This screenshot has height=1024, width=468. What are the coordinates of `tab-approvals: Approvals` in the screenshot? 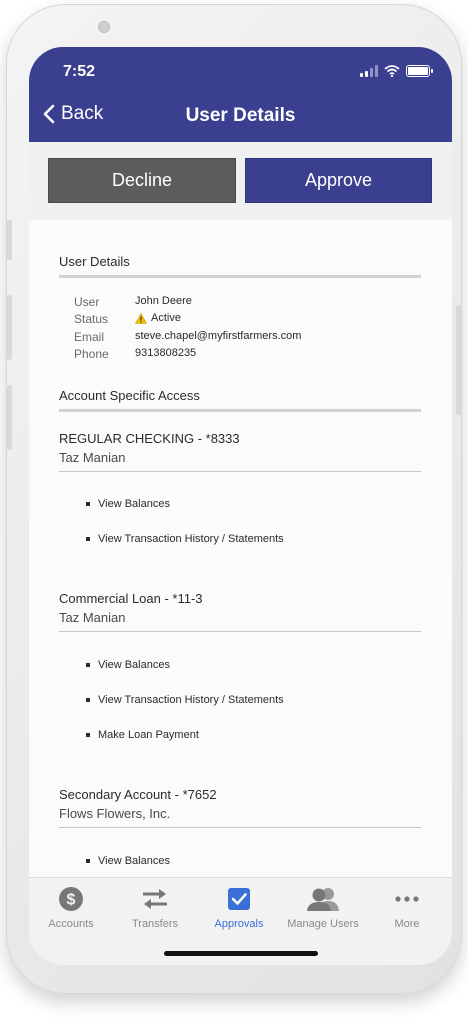 It's located at (239, 908).